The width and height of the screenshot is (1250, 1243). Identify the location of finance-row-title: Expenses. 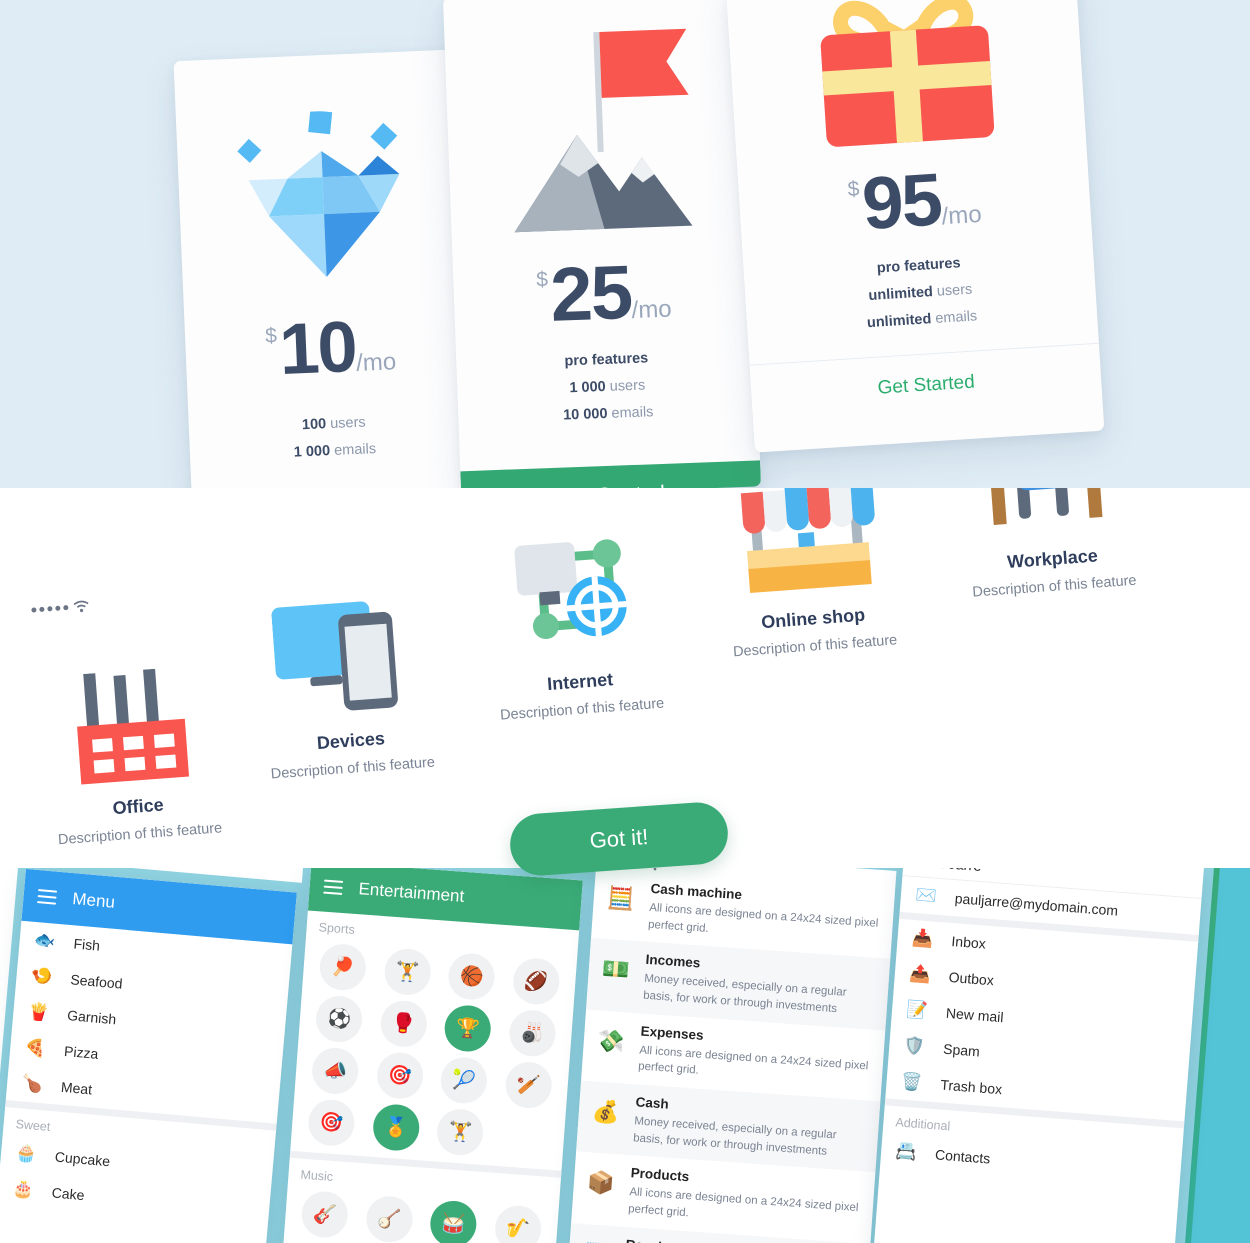
(672, 1033).